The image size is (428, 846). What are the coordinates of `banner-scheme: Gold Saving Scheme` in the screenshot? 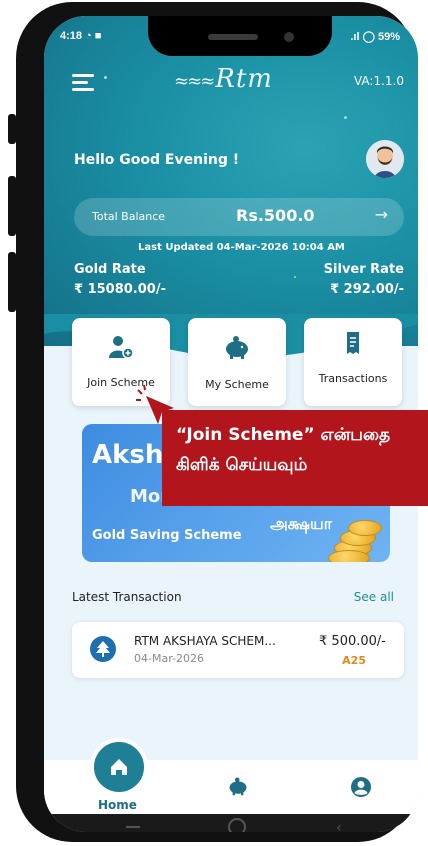 It's located at (167, 535).